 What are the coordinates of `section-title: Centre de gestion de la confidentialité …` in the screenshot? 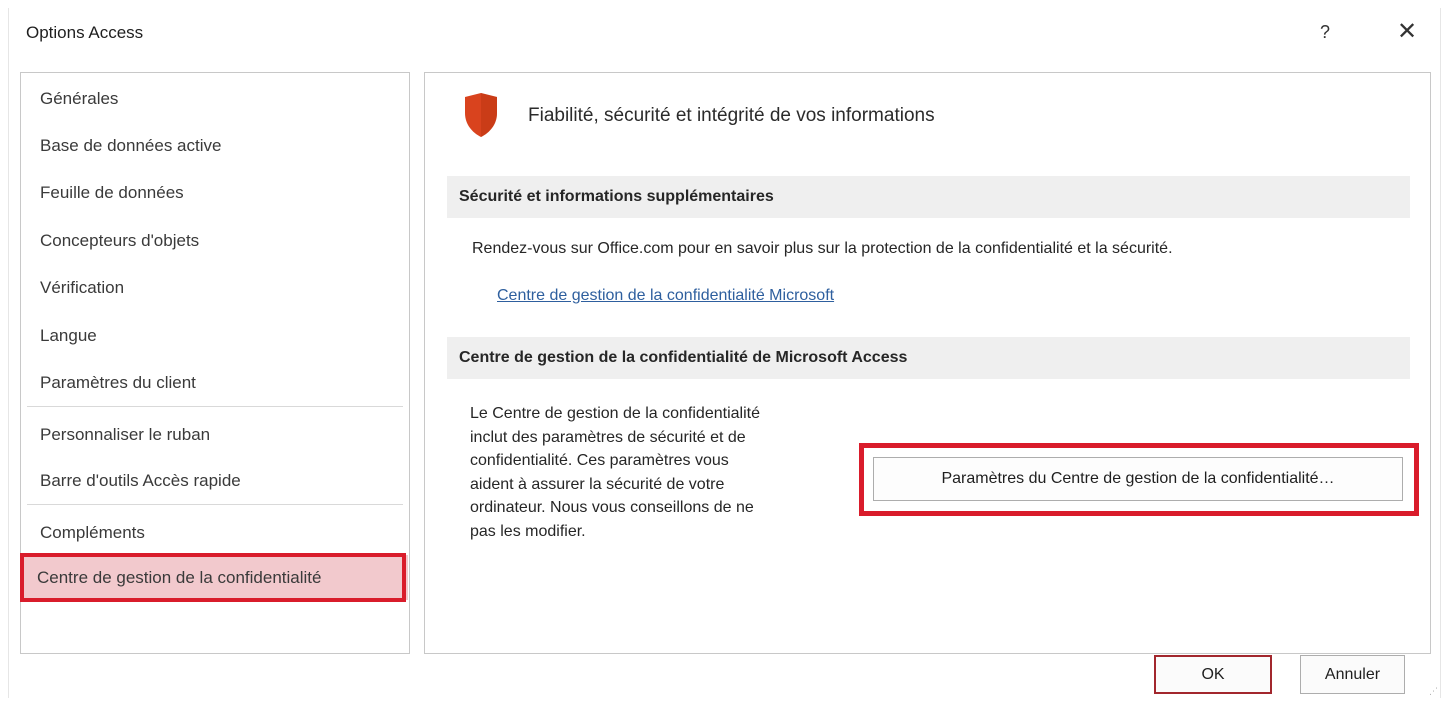 It's located at (683, 357).